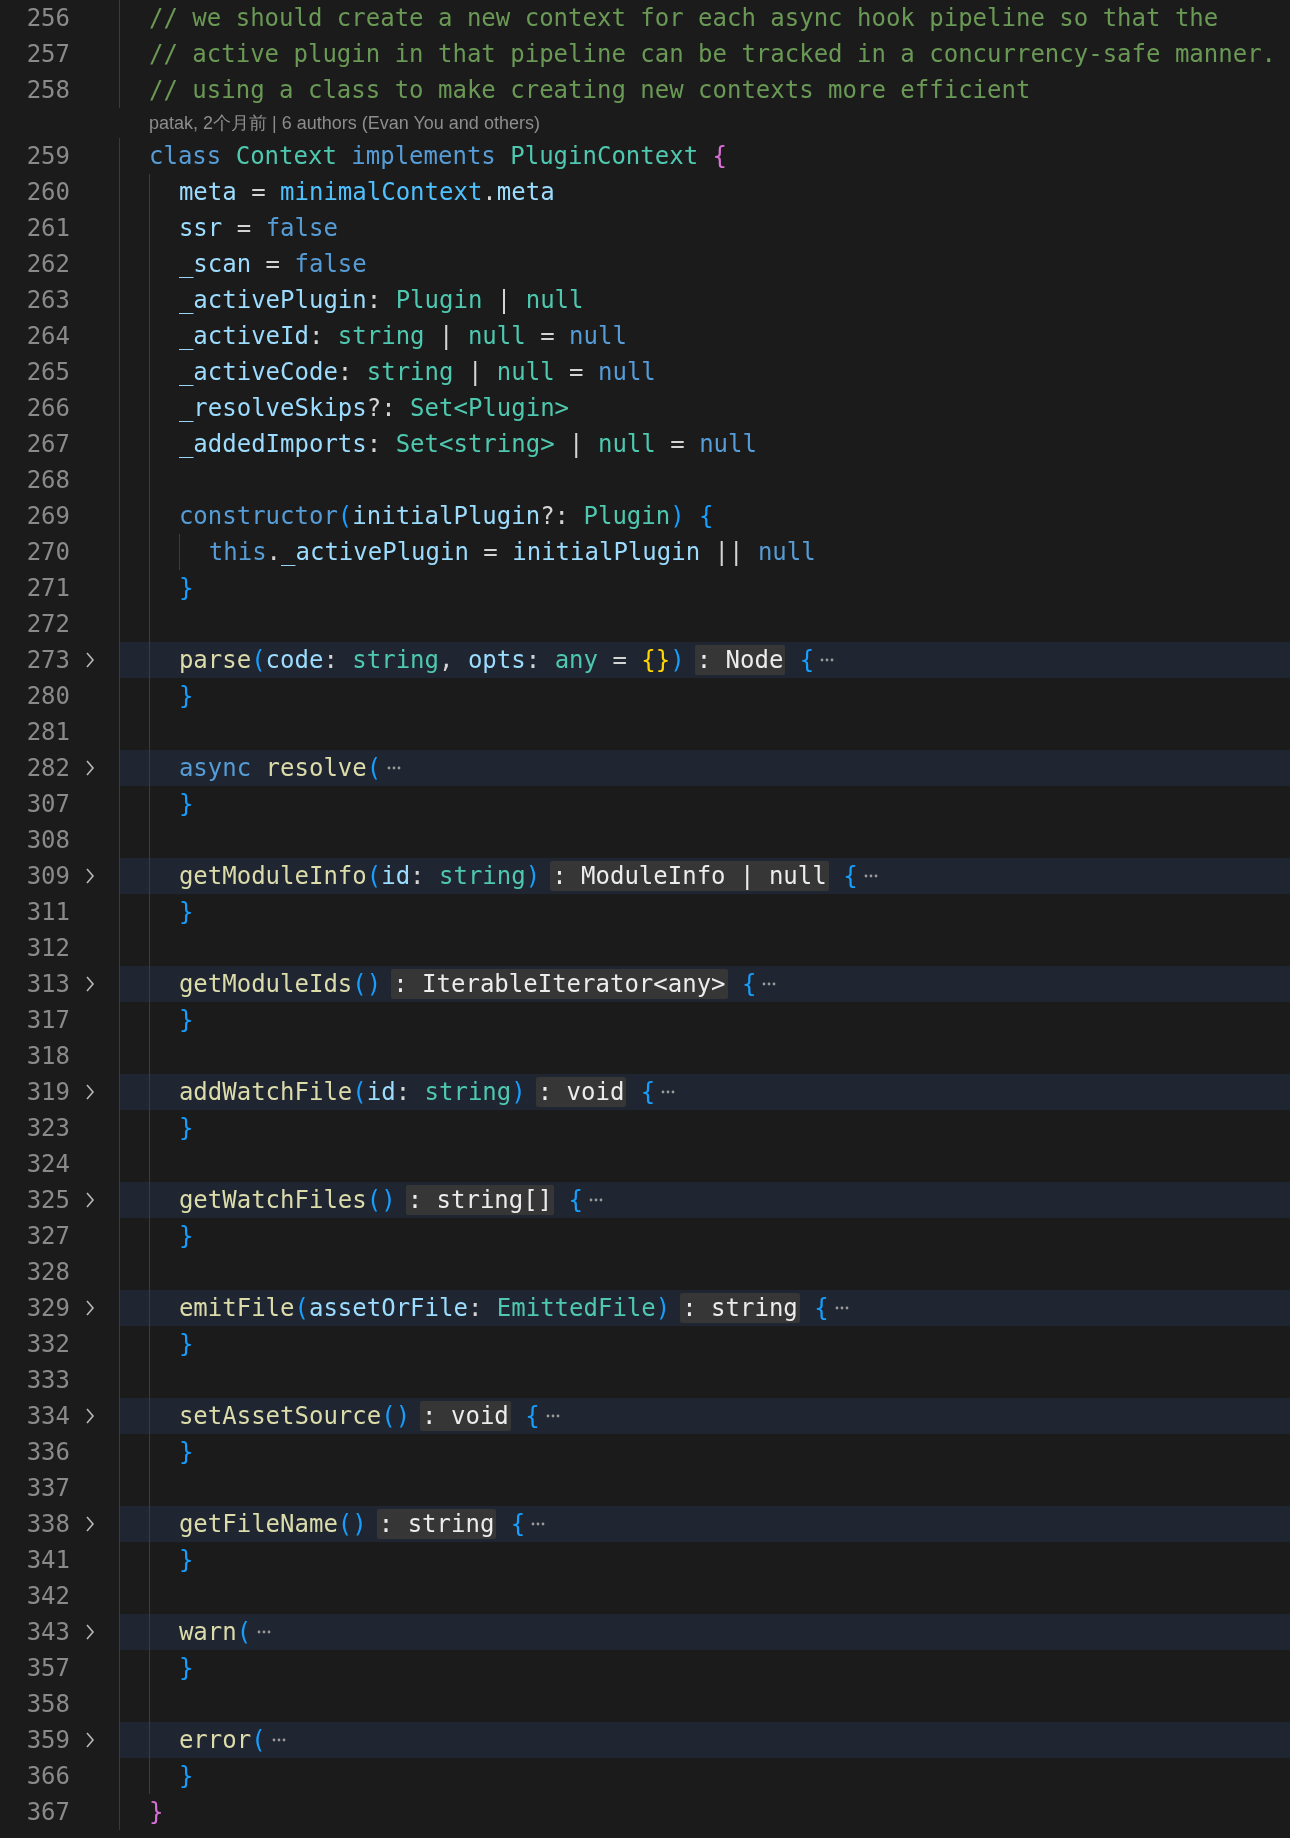  Describe the element at coordinates (47, 1164) in the screenshot. I see `line-number: 324` at that location.